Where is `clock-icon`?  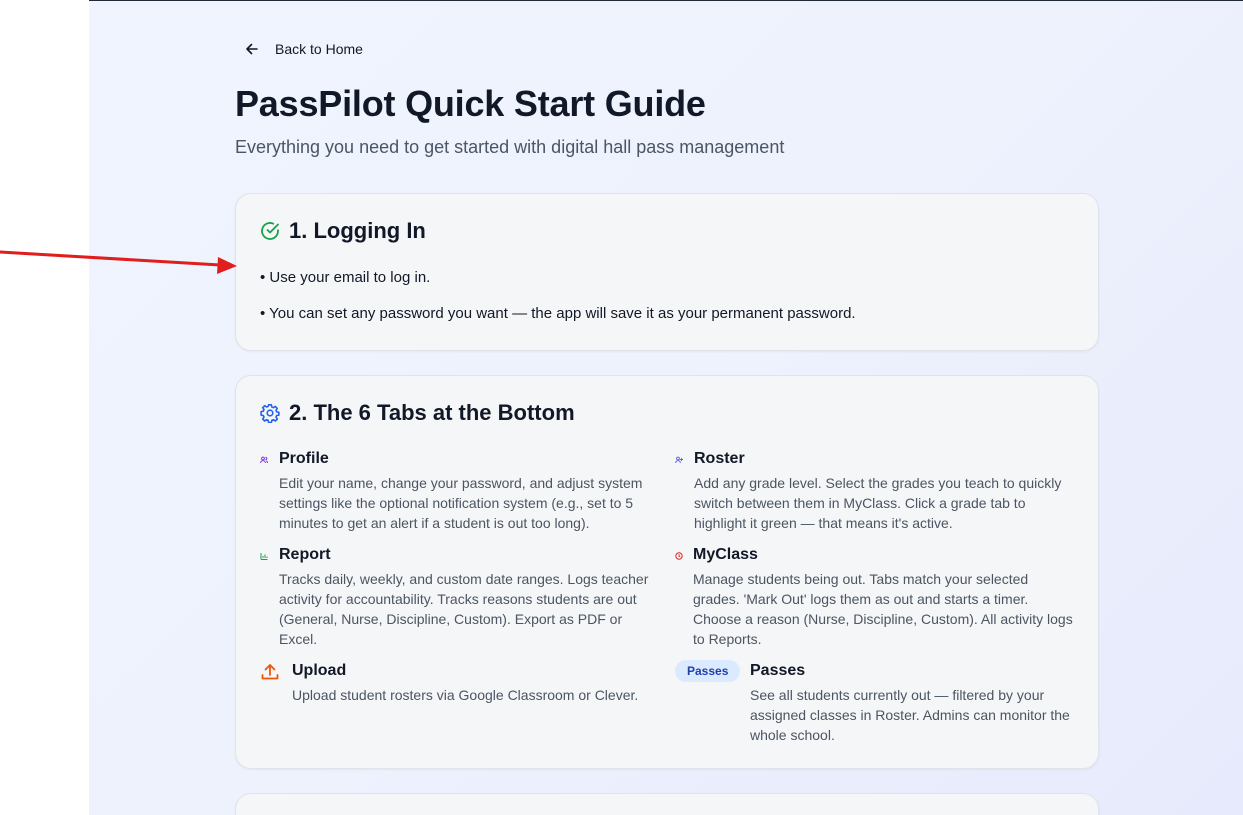 clock-icon is located at coordinates (679, 556).